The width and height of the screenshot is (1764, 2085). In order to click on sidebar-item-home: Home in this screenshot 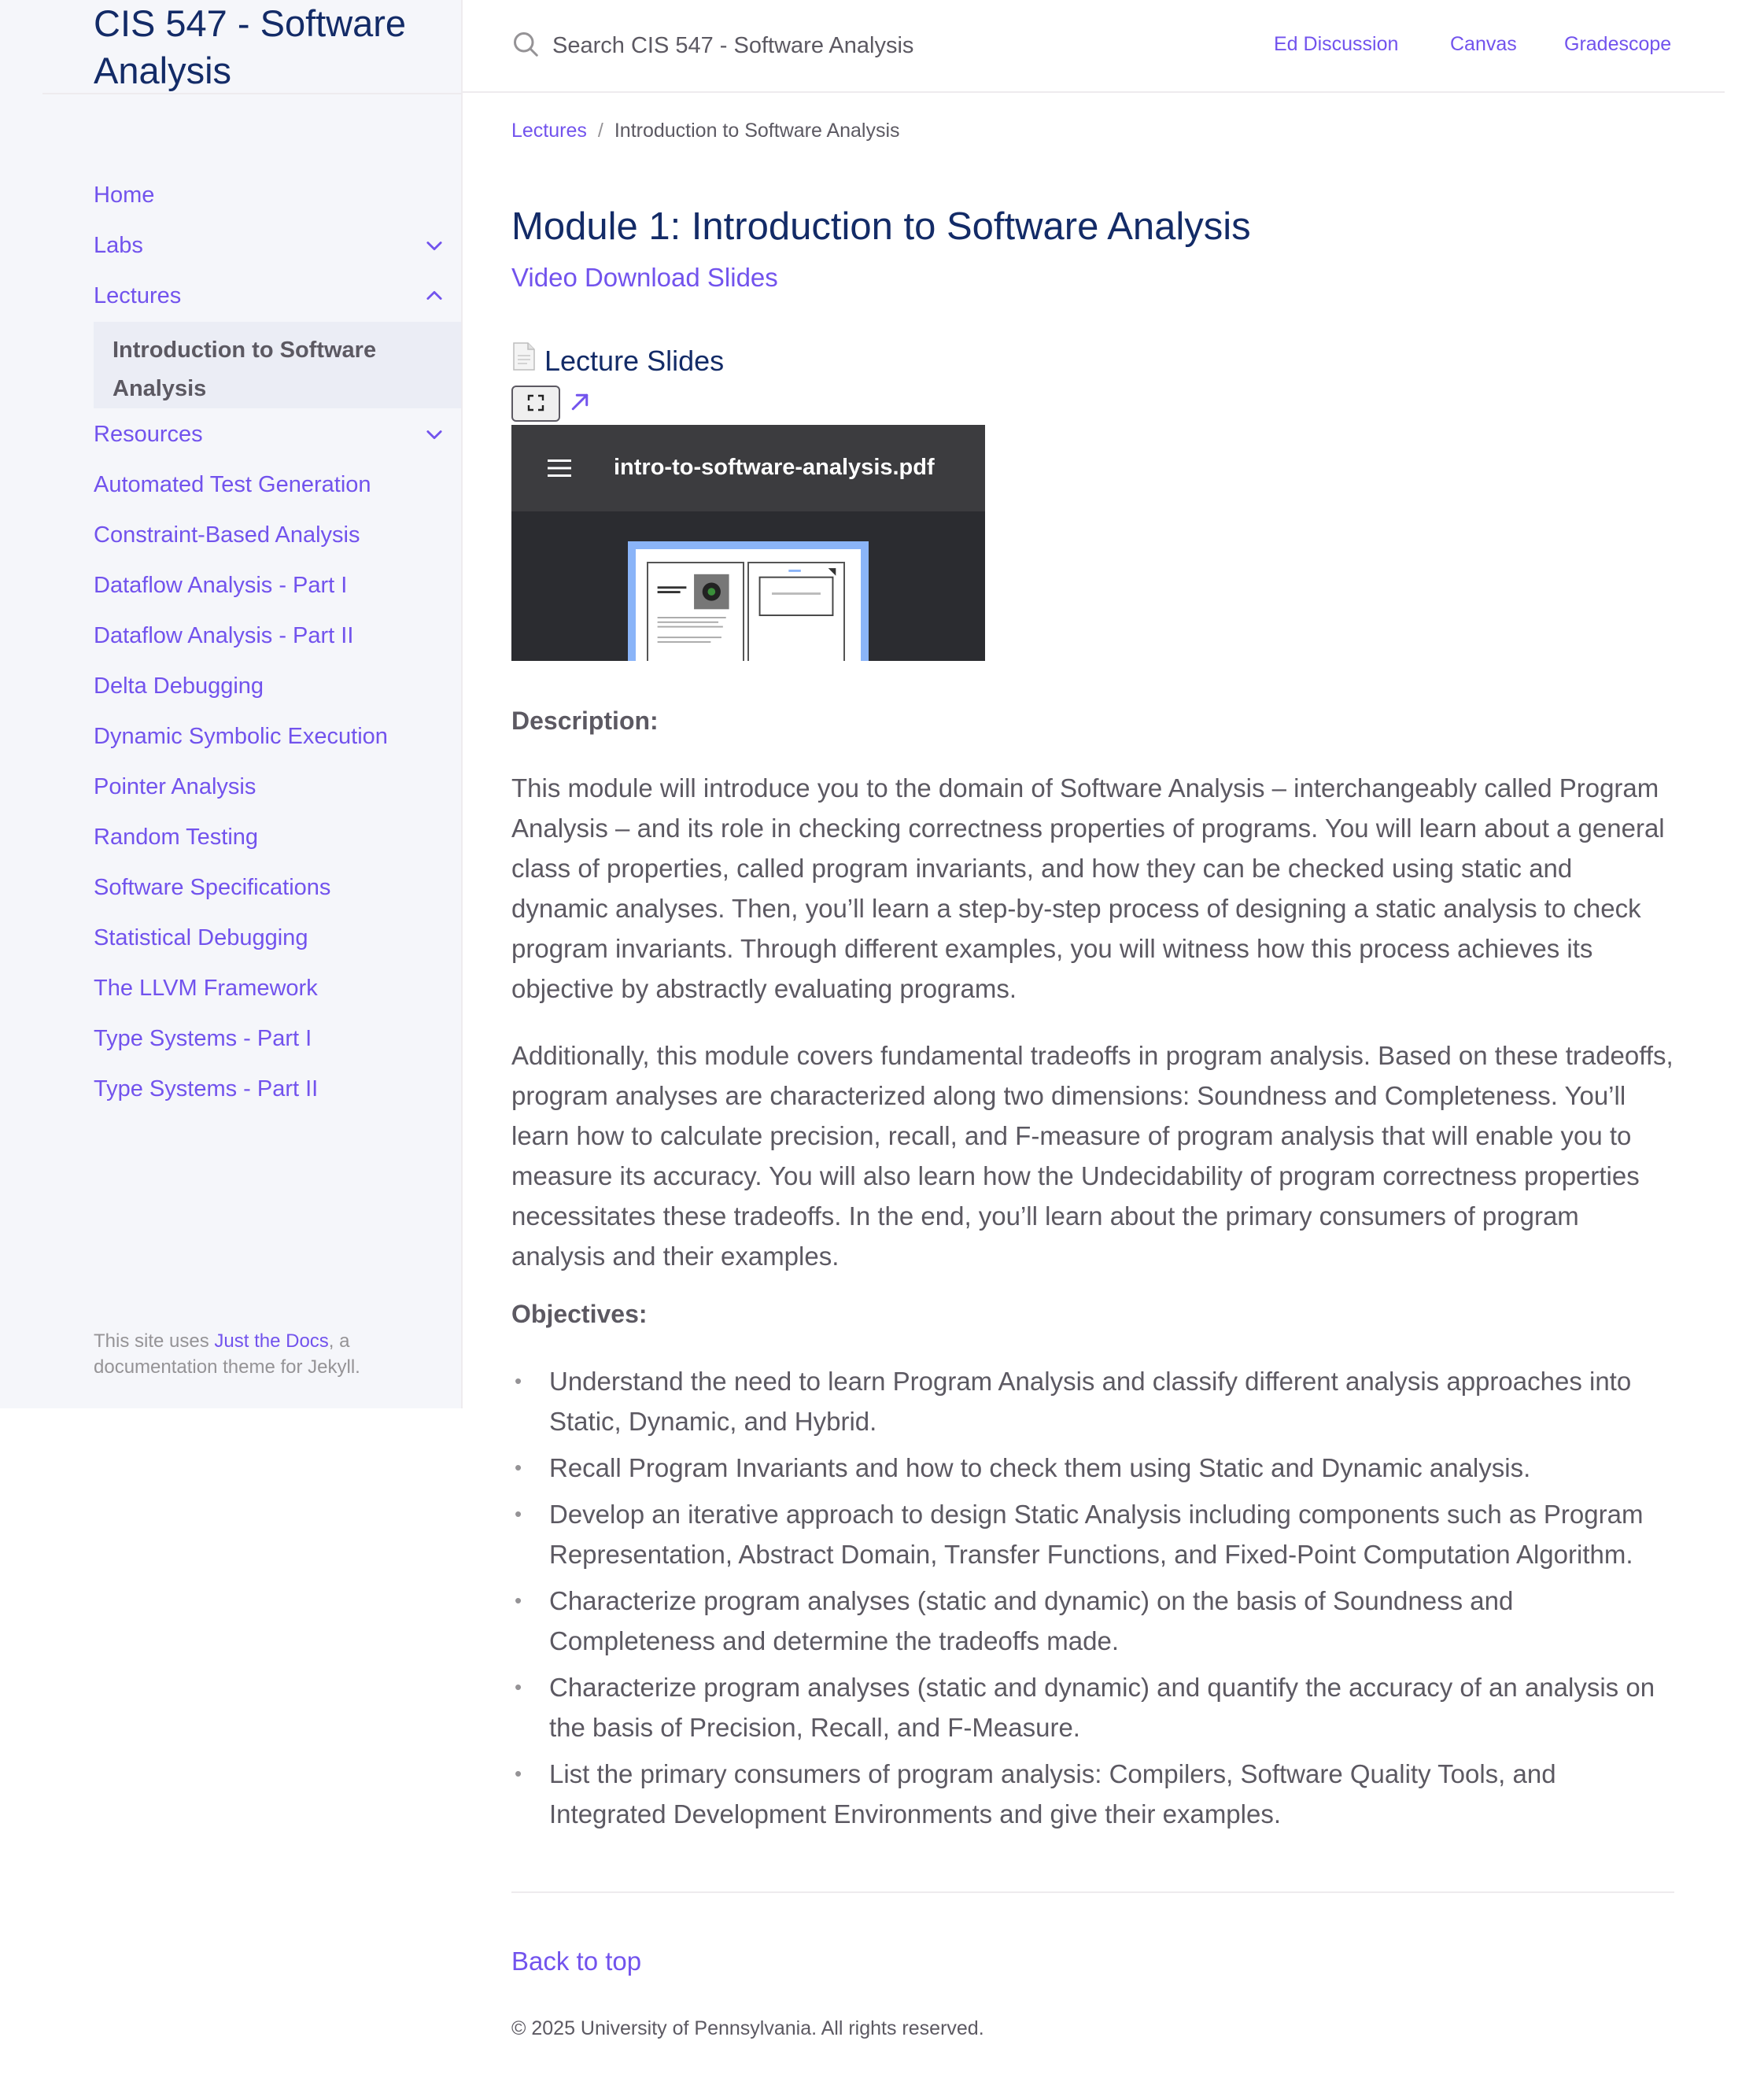, I will do `click(277, 195)`.